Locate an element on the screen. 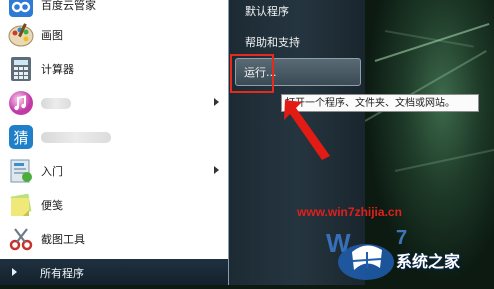 The width and height of the screenshot is (494, 289). menu-item-label: 入门 is located at coordinates (52, 171).